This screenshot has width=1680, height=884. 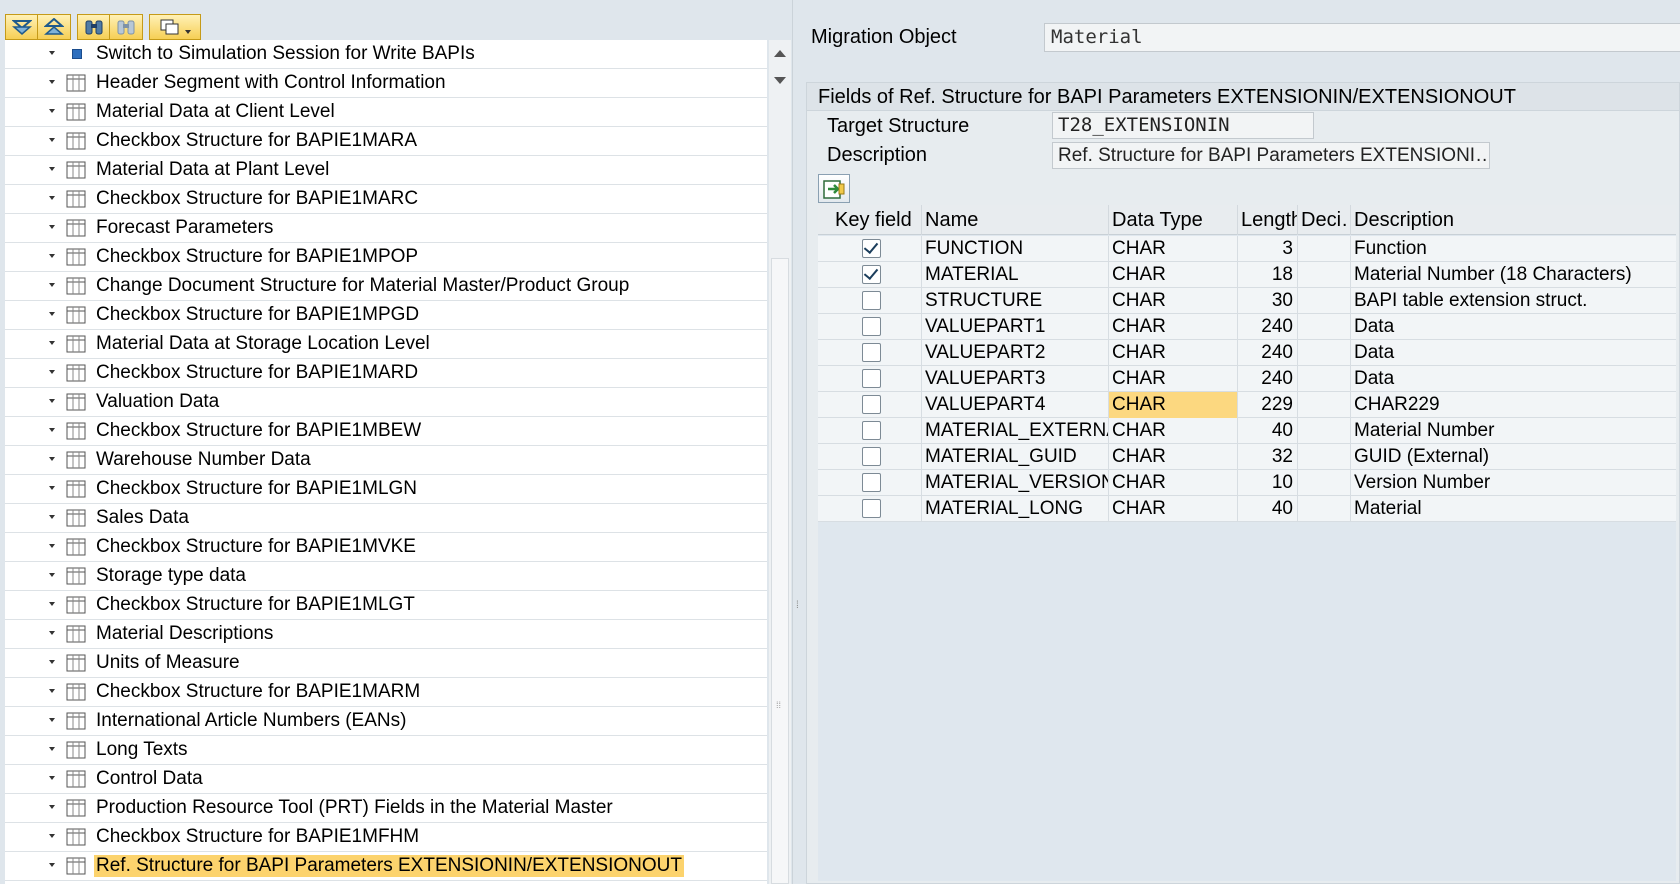 I want to click on tree-item: Checkbox Structure for BAPIE1MPOP, so click(x=386, y=257).